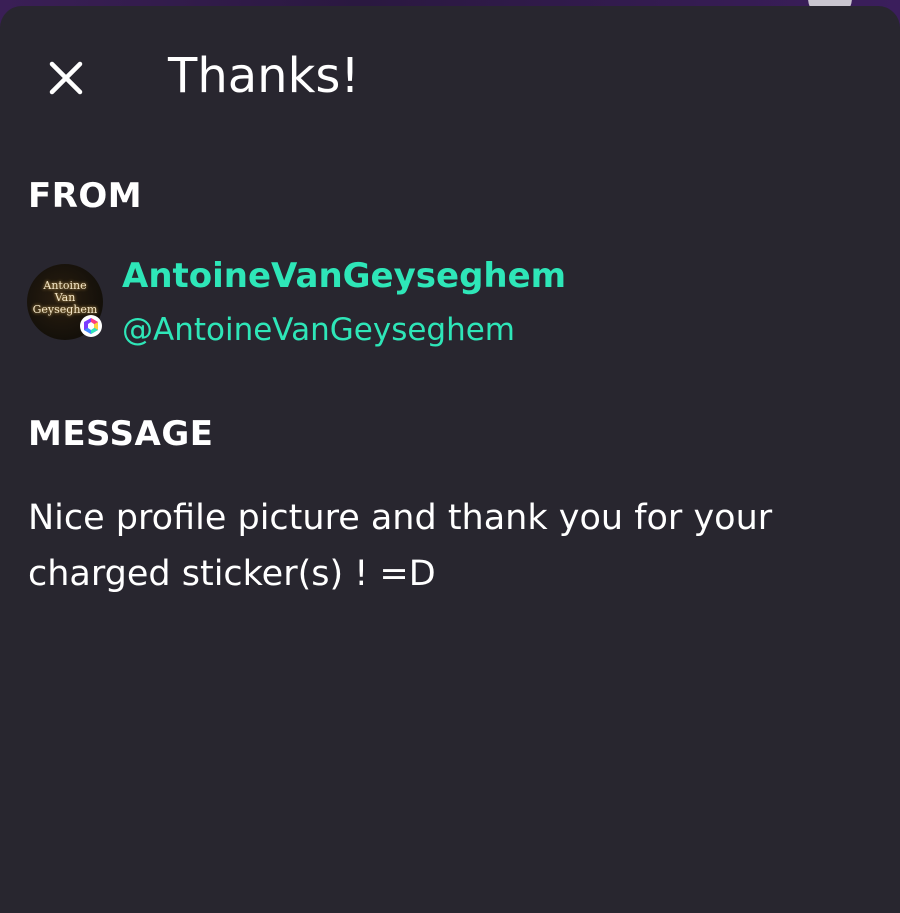 This screenshot has width=900, height=913. Describe the element at coordinates (91, 326) in the screenshot. I see `hexagon-badge-icon` at that location.